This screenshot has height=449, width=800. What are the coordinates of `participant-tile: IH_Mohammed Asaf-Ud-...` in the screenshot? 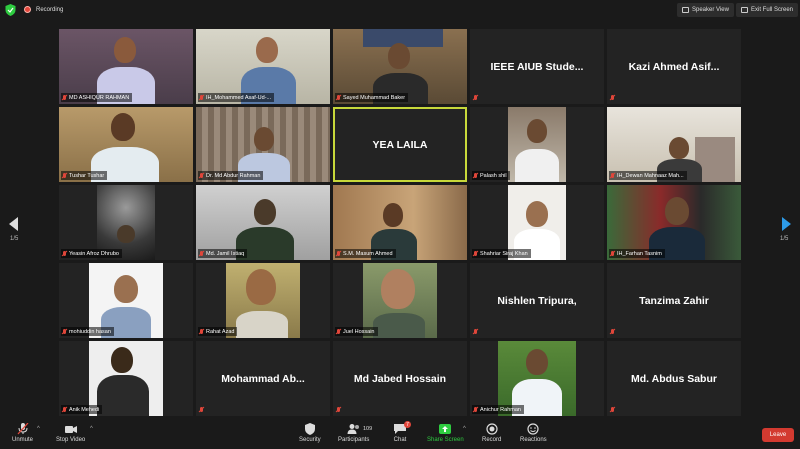 It's located at (263, 66).